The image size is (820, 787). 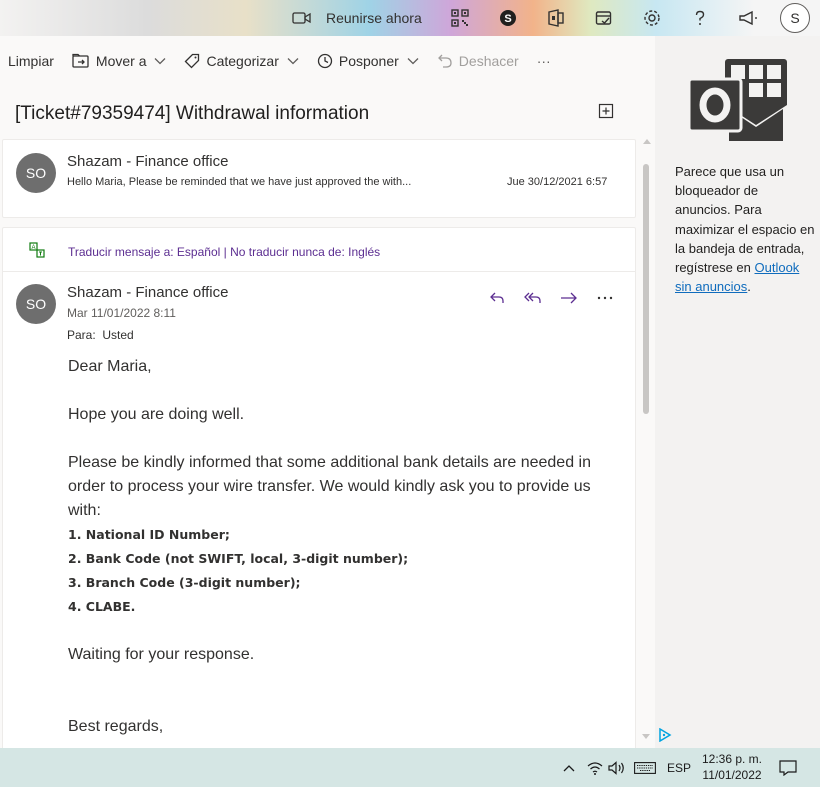 What do you see at coordinates (192, 113) in the screenshot?
I see `email-subject: [Ticket#79359474] Withdrawal information` at bounding box center [192, 113].